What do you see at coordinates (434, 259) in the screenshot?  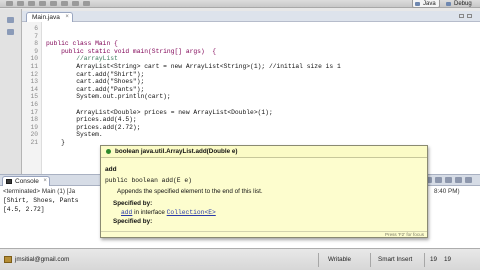 I see `status-line: 19` at bounding box center [434, 259].